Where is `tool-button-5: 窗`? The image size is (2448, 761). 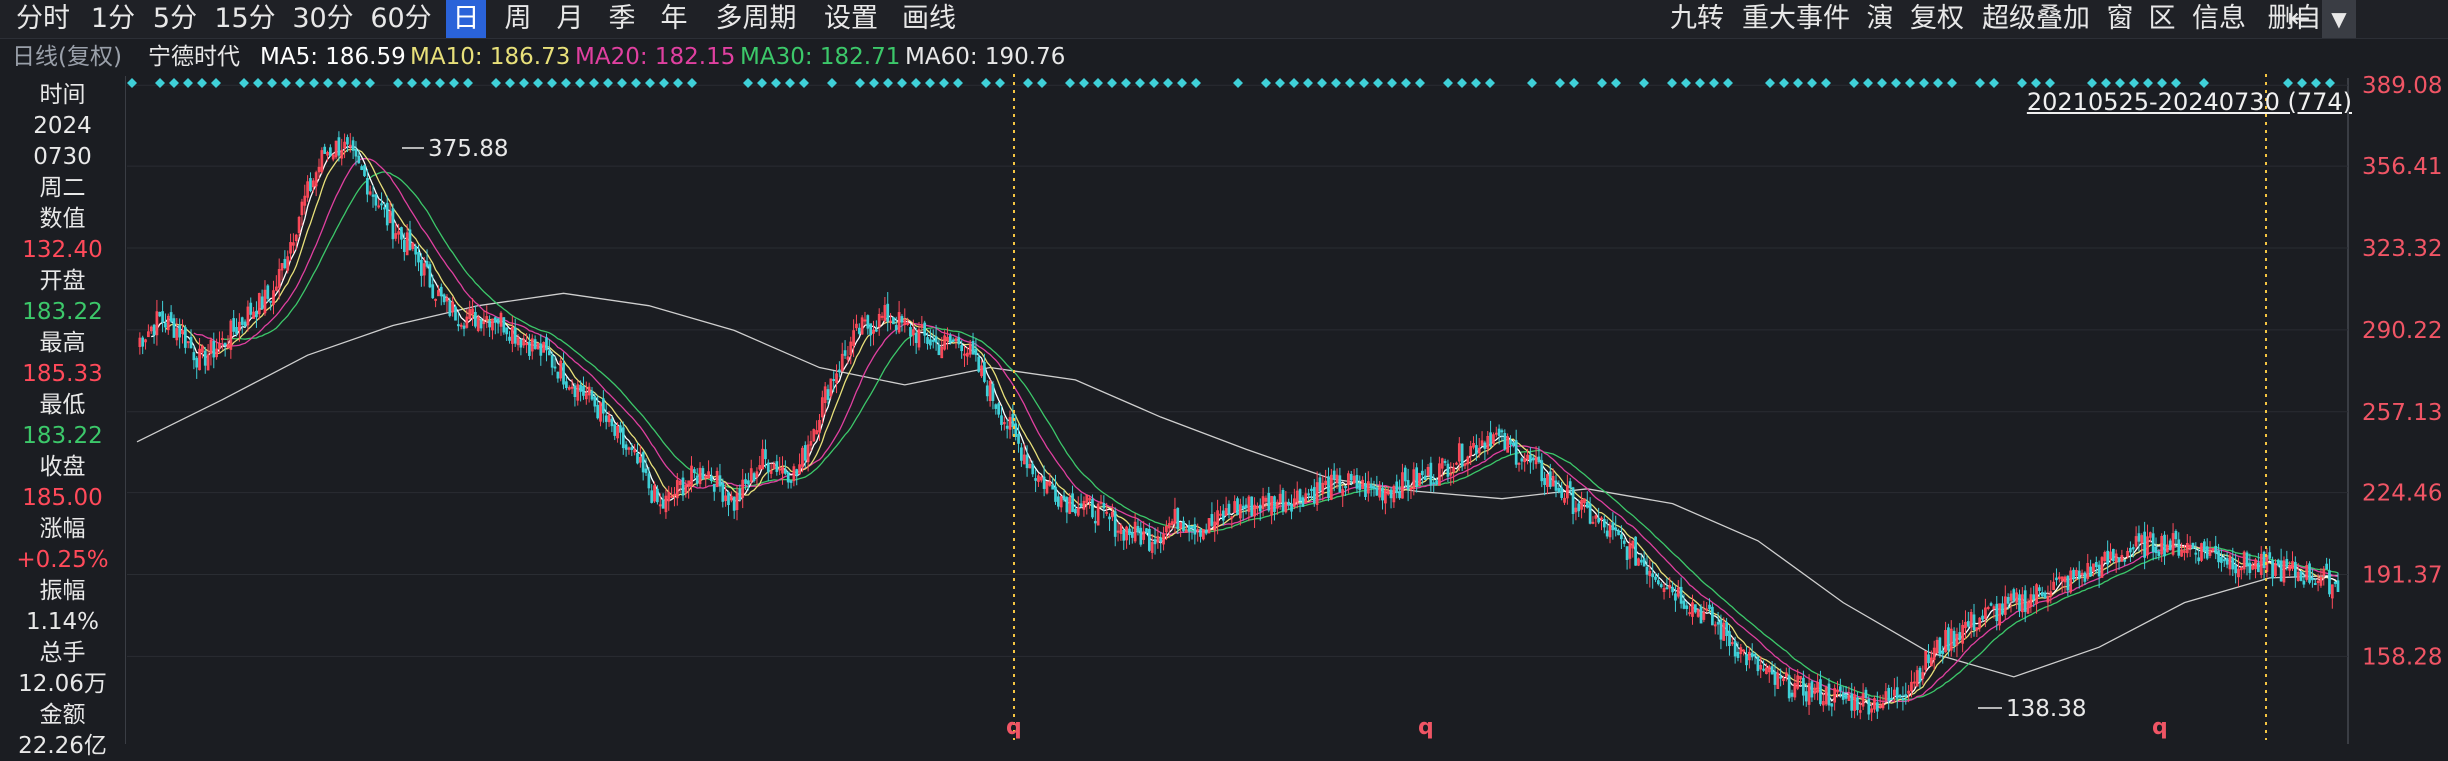 tool-button-5: 窗 is located at coordinates (2120, 19).